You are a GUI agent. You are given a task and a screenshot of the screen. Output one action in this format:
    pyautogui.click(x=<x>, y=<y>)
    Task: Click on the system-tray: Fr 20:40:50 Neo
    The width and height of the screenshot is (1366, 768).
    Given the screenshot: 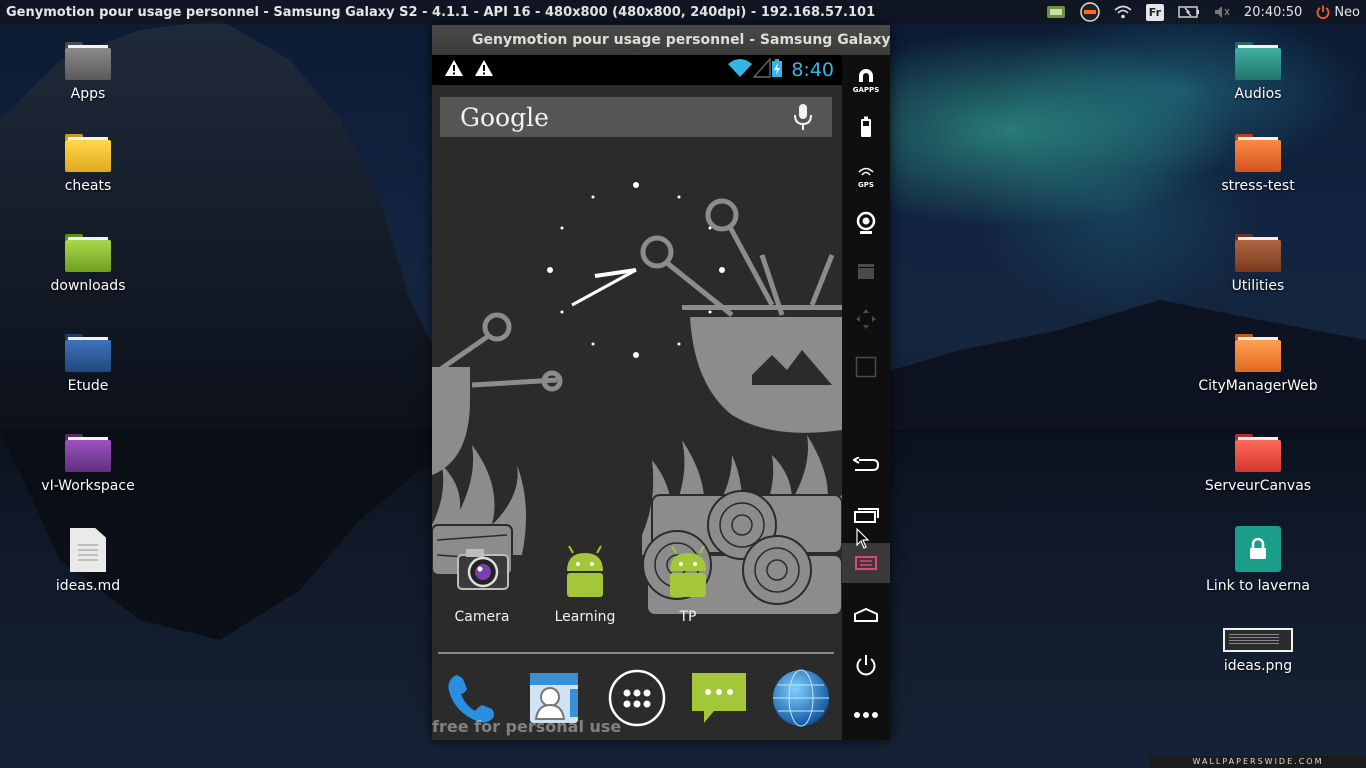 What is the action you would take?
    pyautogui.click(x=1206, y=12)
    